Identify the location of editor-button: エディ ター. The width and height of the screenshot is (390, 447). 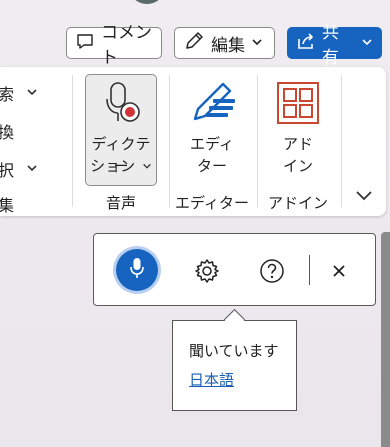
(212, 131).